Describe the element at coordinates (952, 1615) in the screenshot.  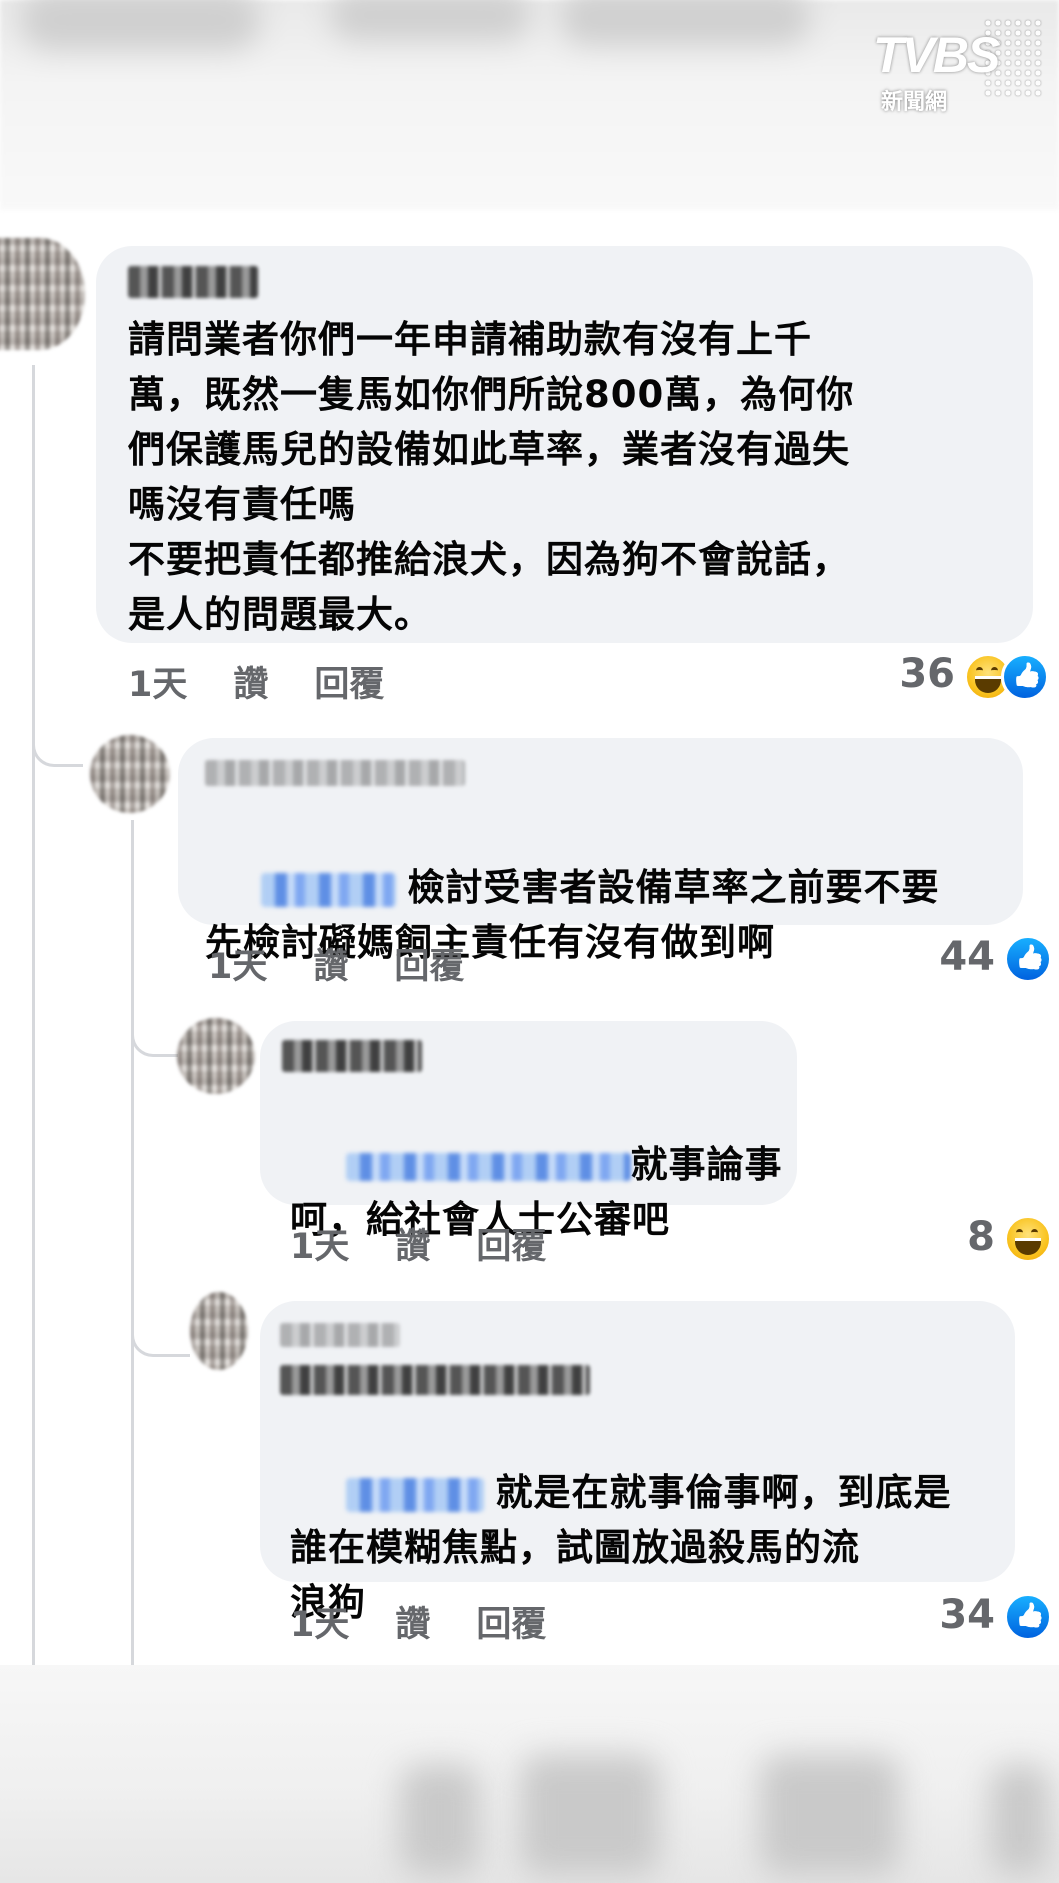
I see `reaction-count: 34` at that location.